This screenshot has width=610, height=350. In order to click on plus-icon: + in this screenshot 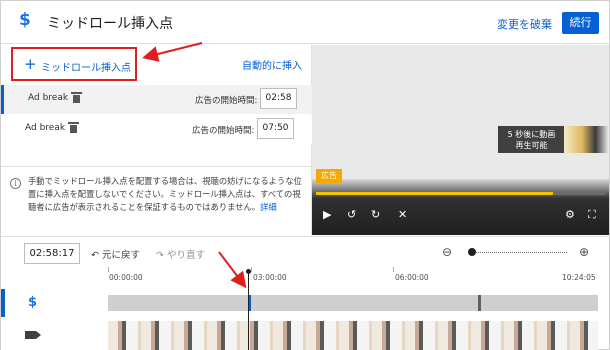, I will do `click(30, 64)`.